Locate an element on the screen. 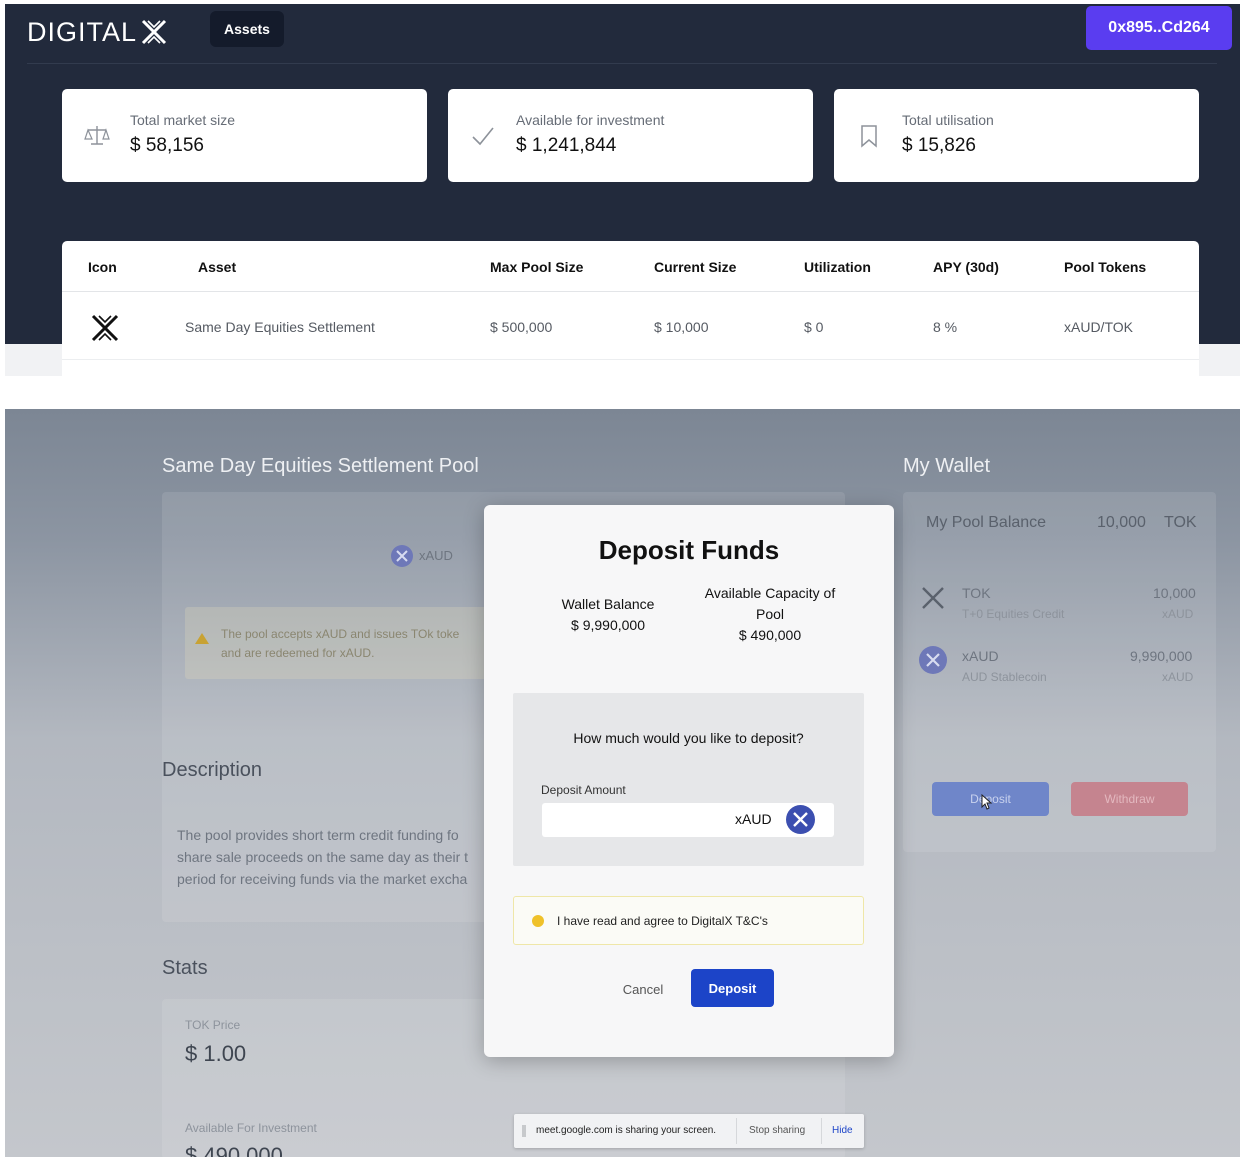  header-divider is located at coordinates (622, 63).